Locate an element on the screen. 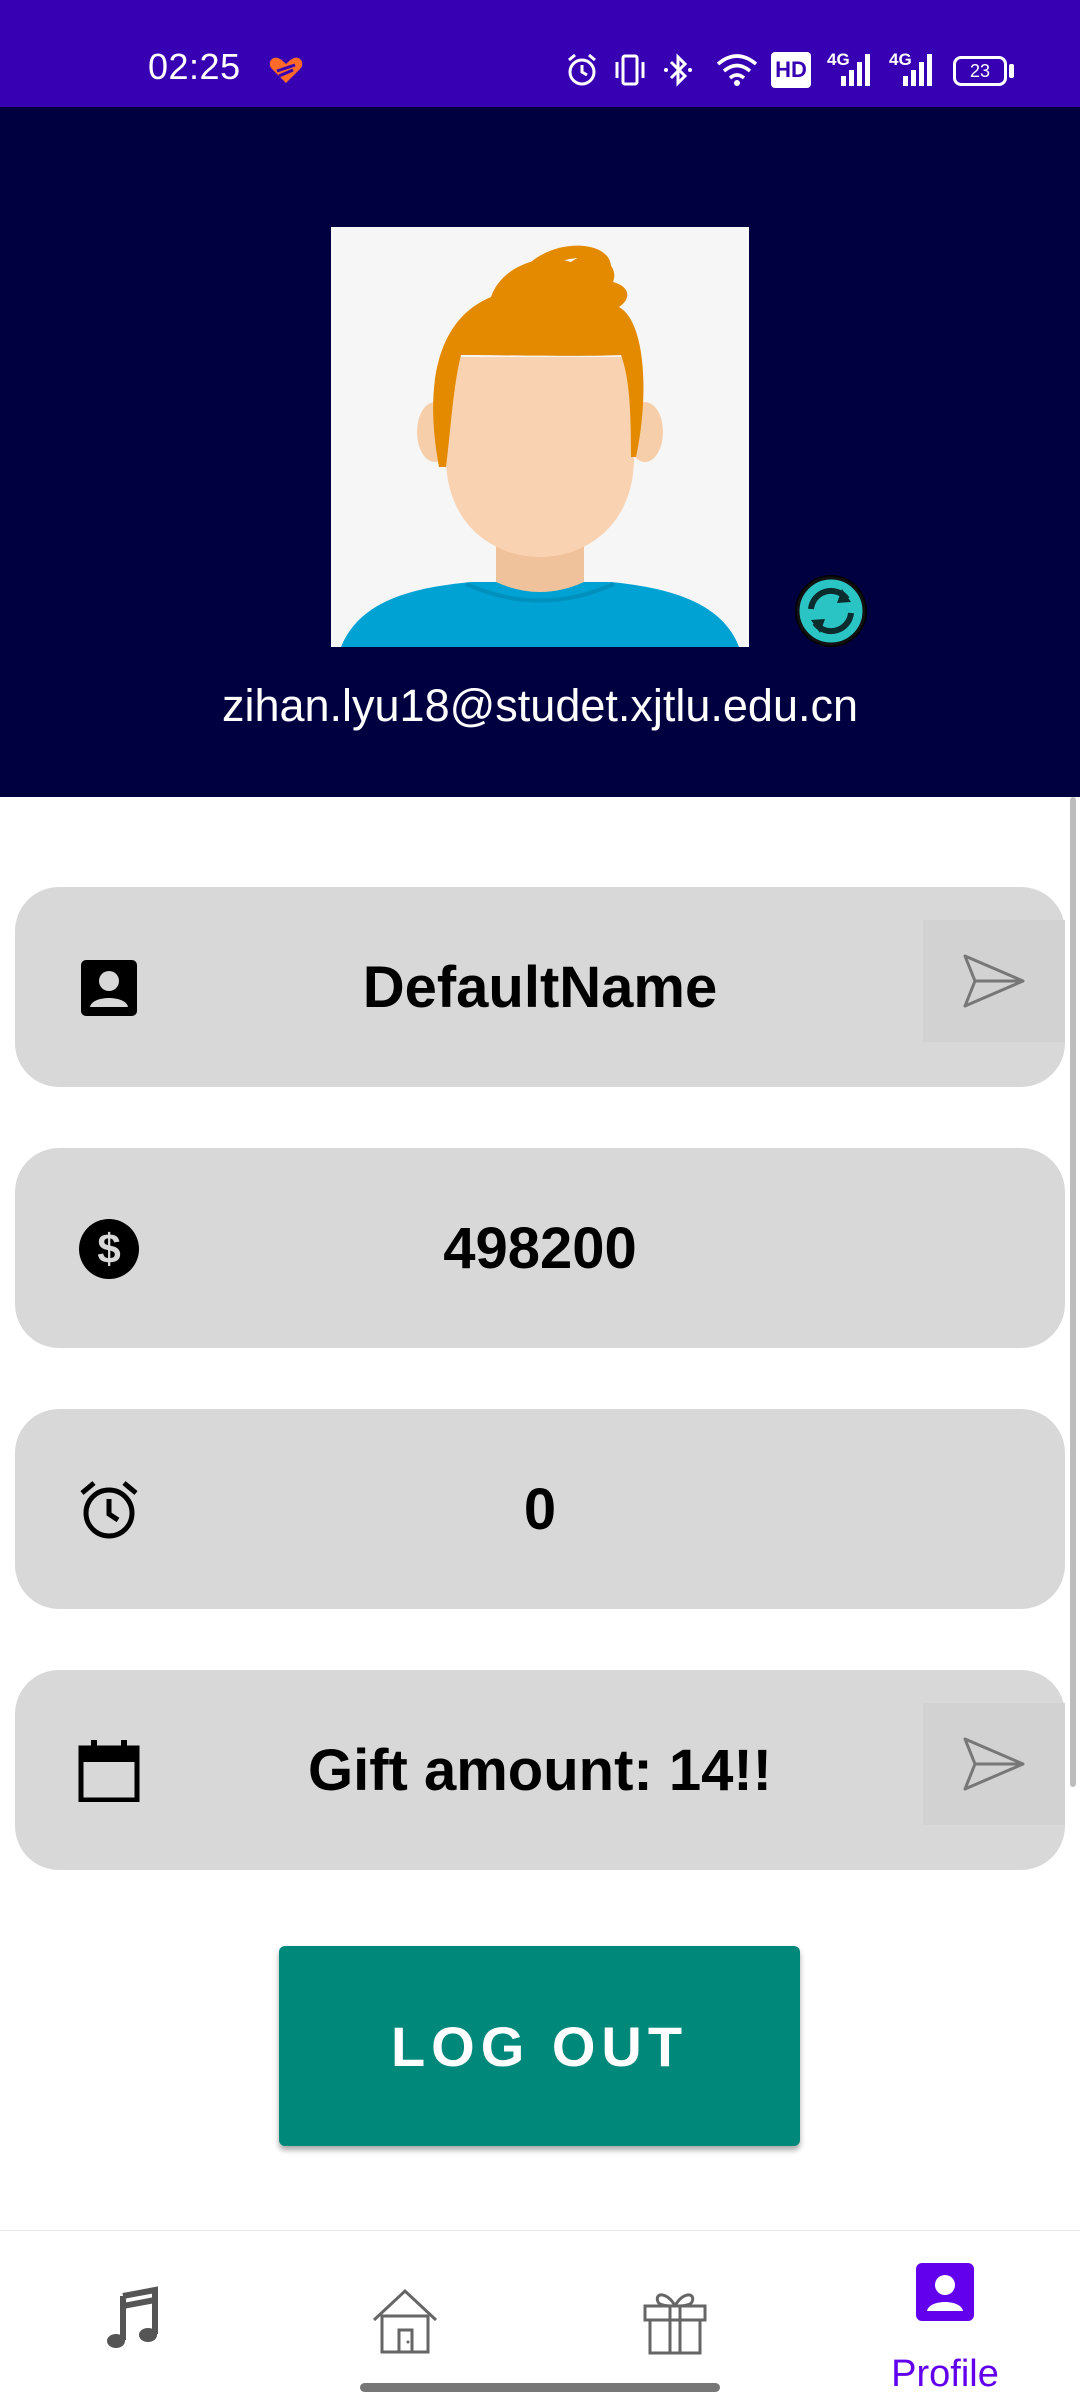  nav-profile: Profile is located at coordinates (945, 2316).